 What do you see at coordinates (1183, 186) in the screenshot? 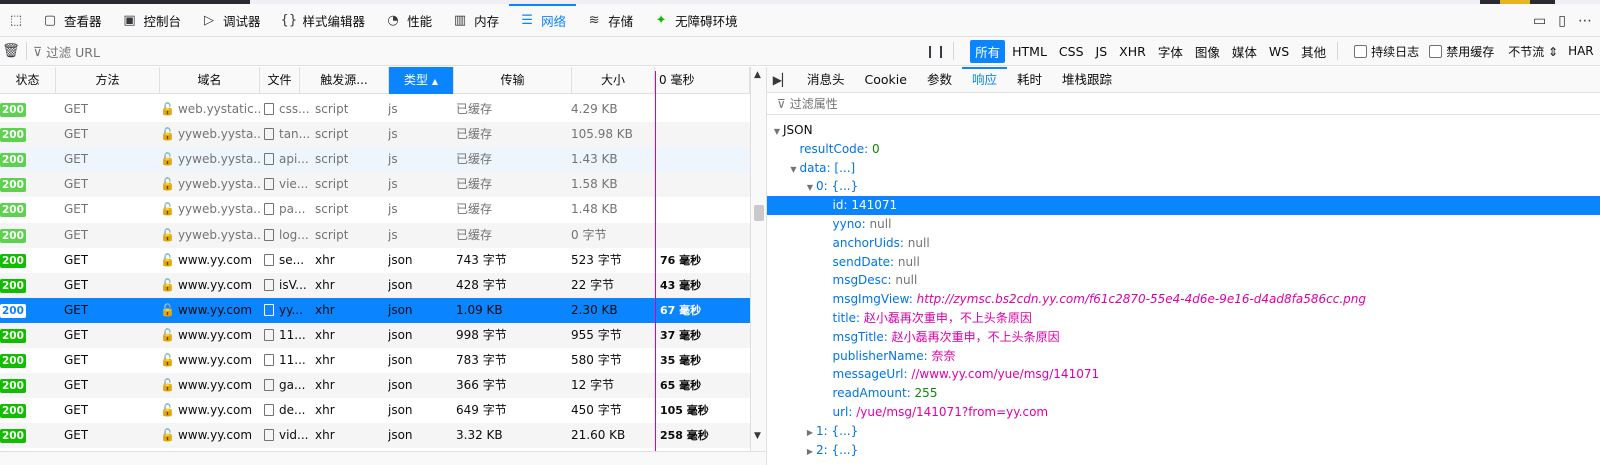
I see `json-tree-row: ▼ 0: {...}` at bounding box center [1183, 186].